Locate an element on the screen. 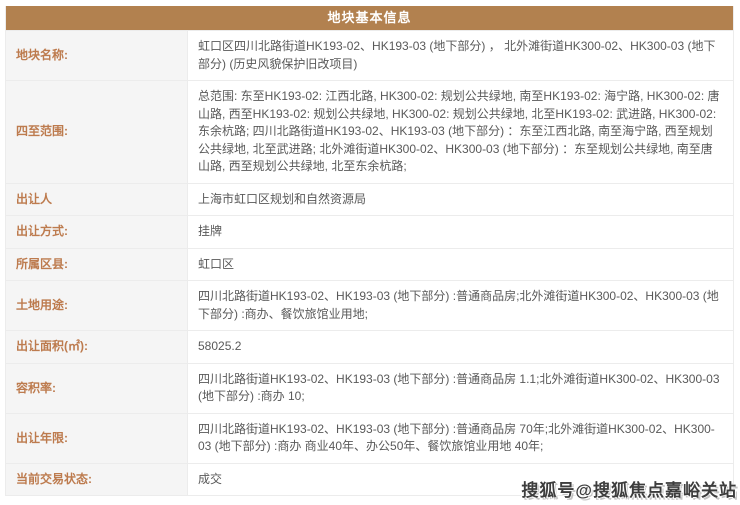  table-row: 当前交易状态: 成交 is located at coordinates (369, 479).